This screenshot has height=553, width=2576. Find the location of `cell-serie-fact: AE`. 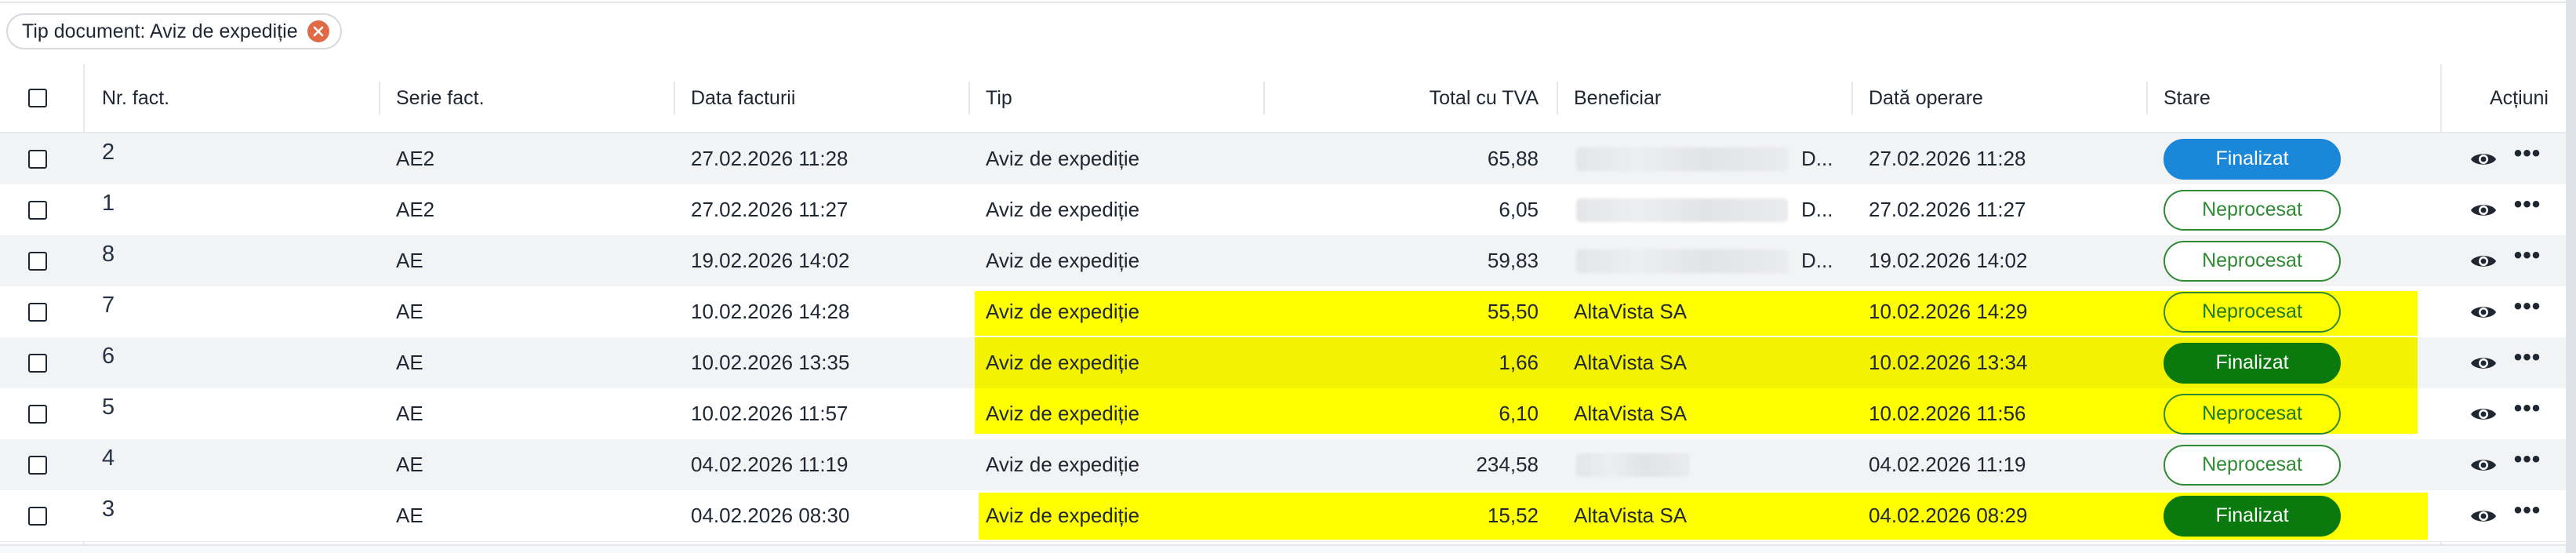

cell-serie-fact: AE is located at coordinates (409, 363).